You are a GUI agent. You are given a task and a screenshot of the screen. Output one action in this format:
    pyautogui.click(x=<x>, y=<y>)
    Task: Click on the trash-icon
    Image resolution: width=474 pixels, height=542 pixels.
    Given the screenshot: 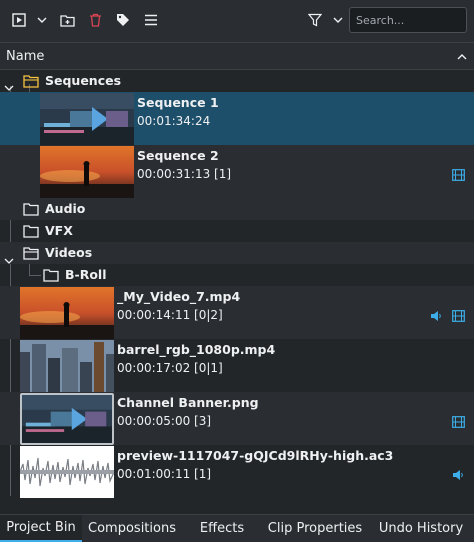 What is the action you would take?
    pyautogui.click(x=95, y=20)
    